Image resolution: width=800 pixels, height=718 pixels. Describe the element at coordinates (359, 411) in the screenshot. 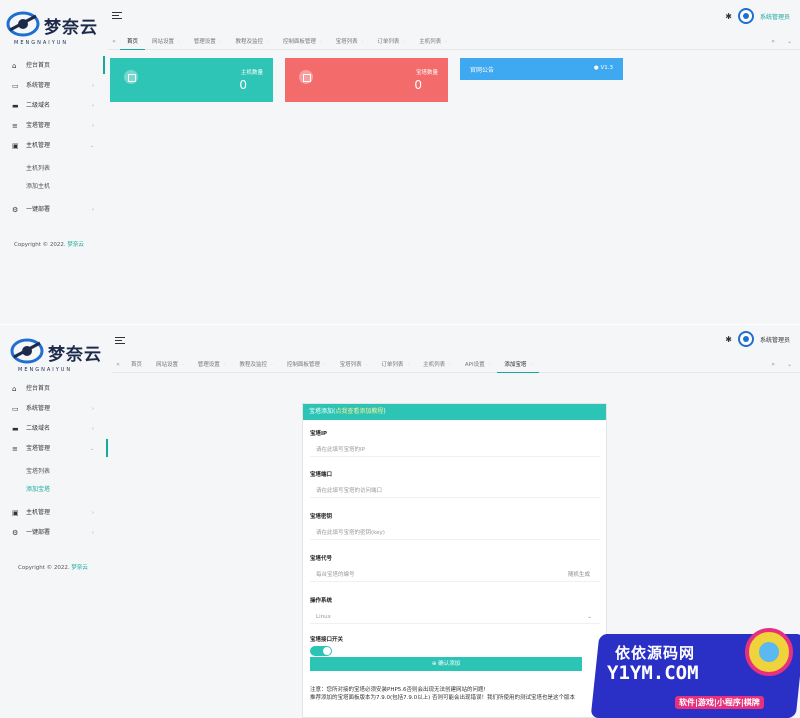

I see `tutorial-link: 点我查看添加教程` at that location.